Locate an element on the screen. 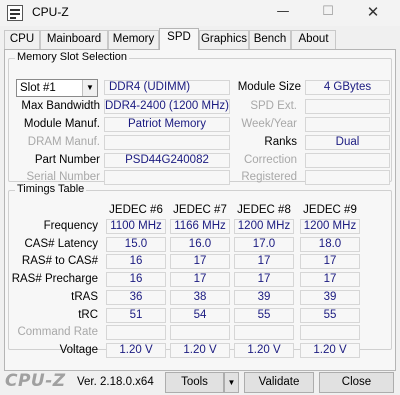 The image size is (400, 395). memory-slot-group-title: Memory Slot Selection is located at coordinates (72, 57).